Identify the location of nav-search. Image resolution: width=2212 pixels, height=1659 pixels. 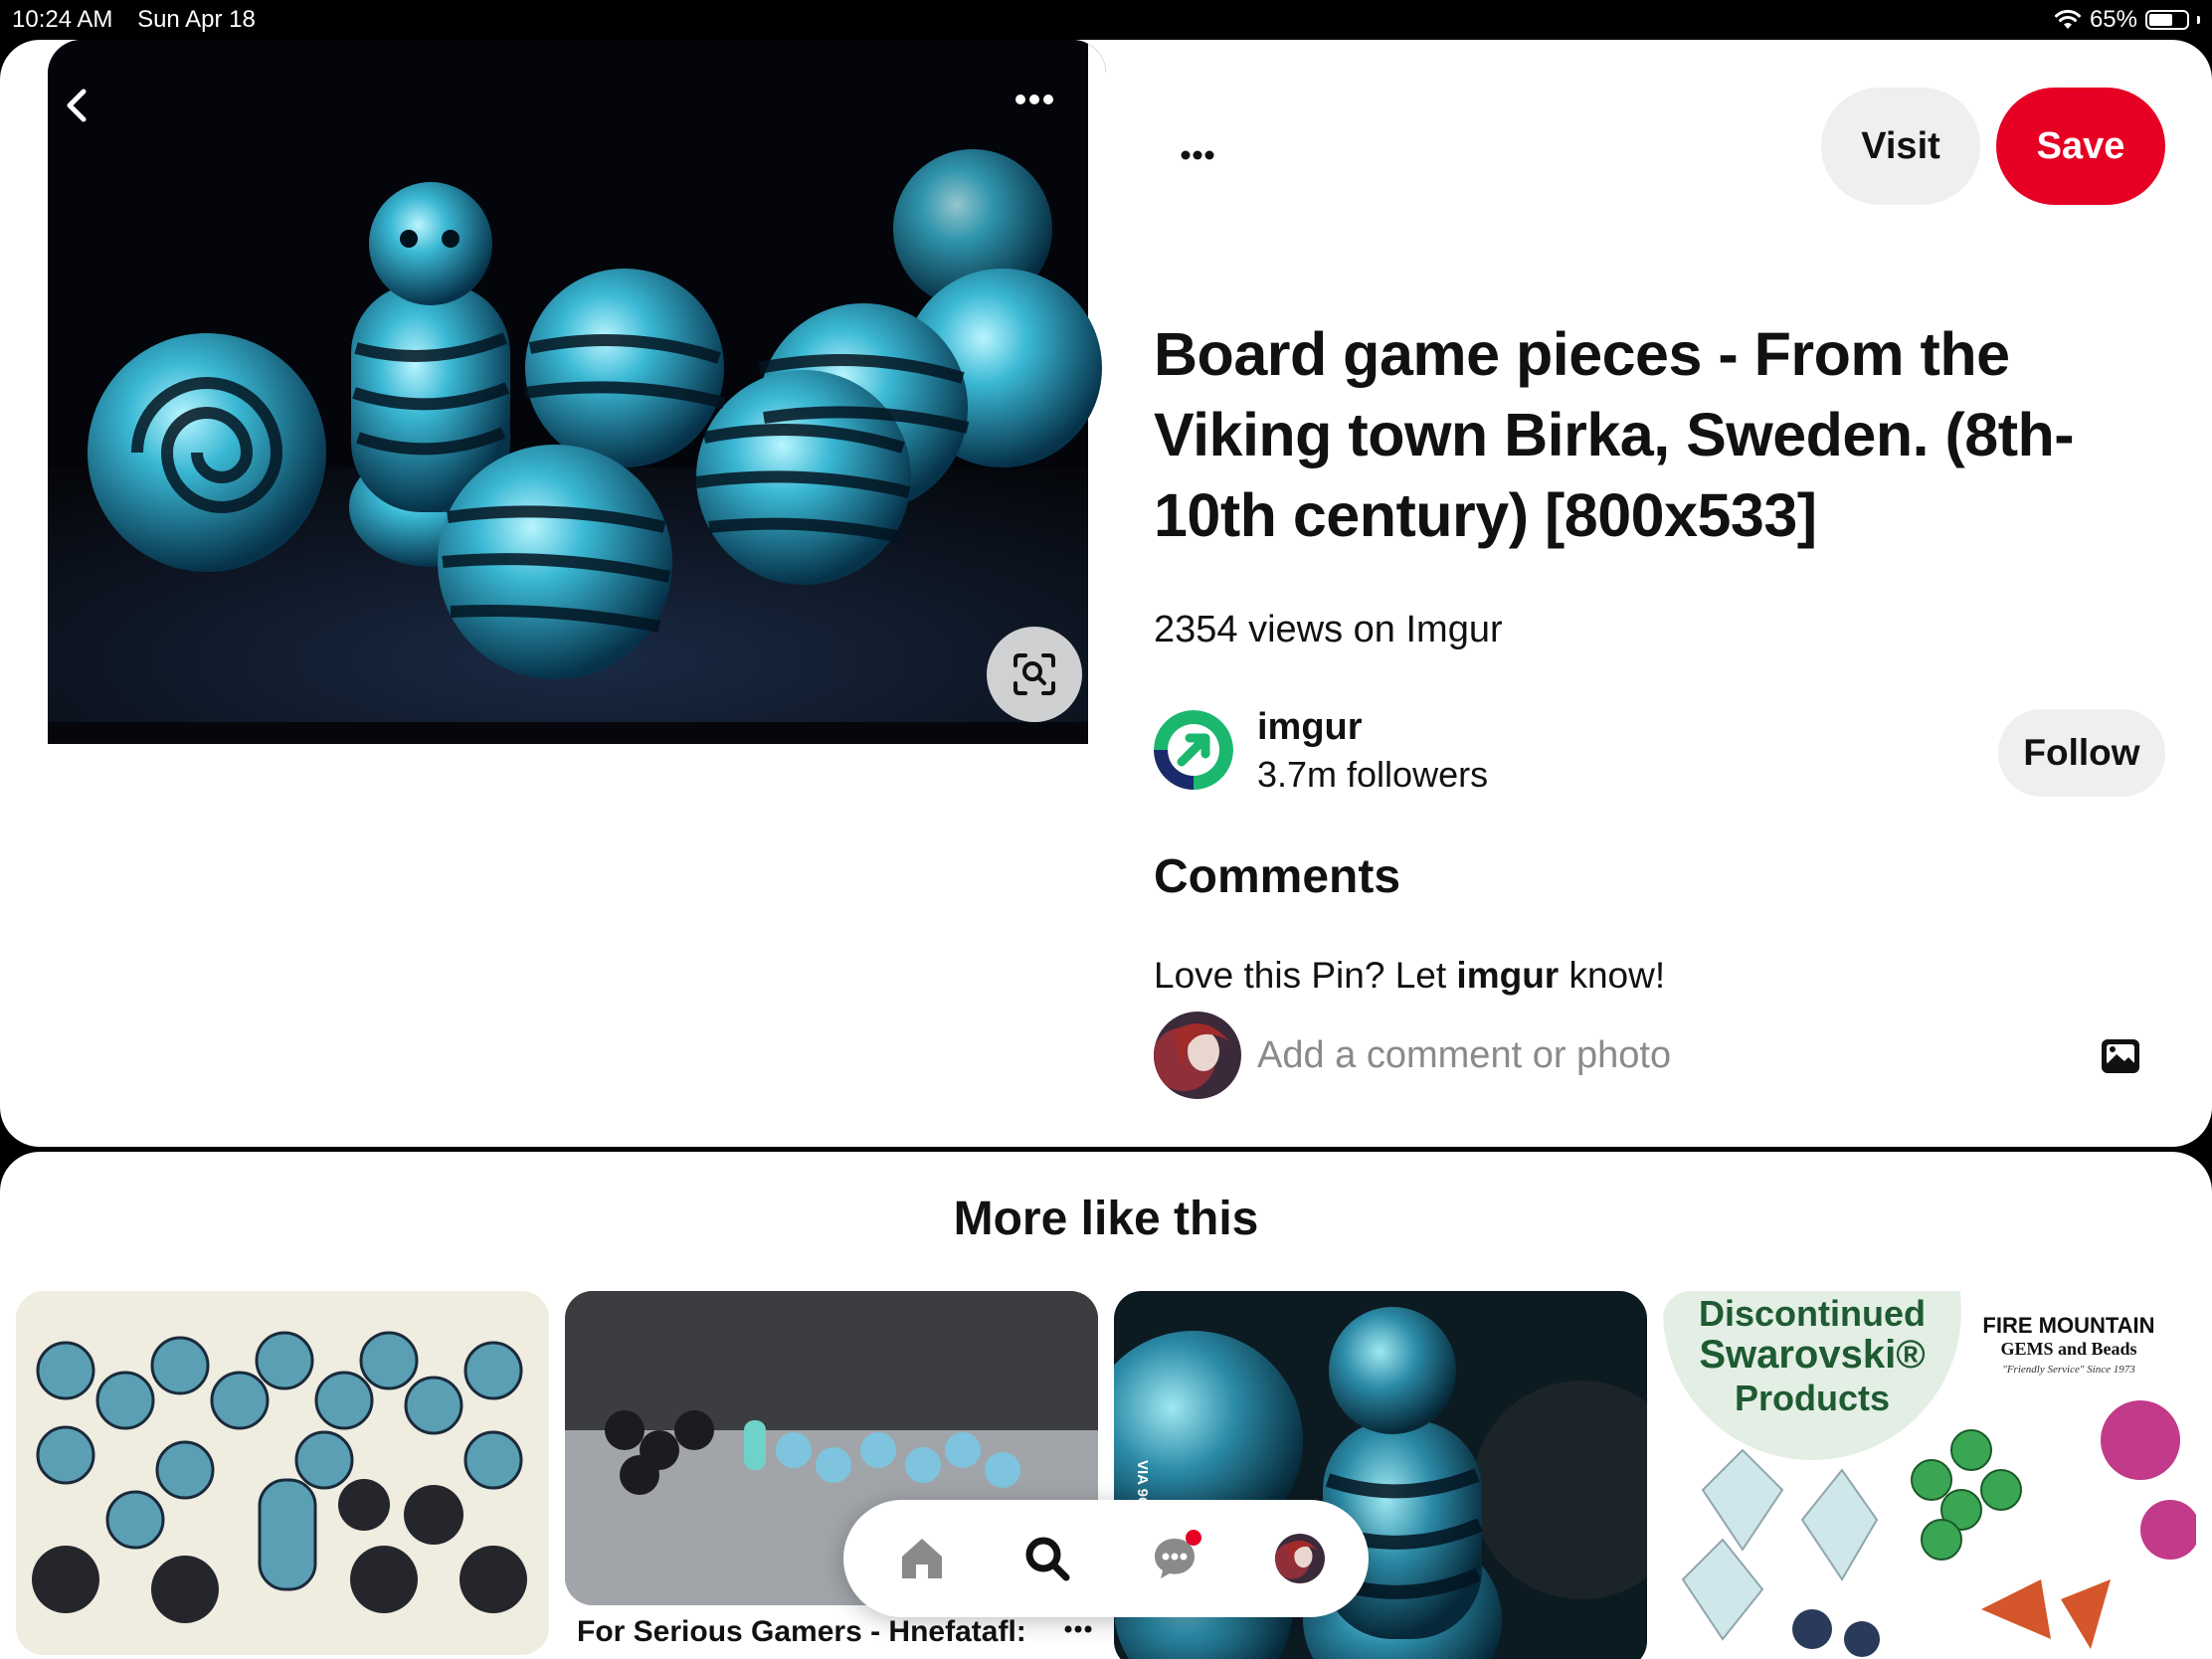
(1047, 1558).